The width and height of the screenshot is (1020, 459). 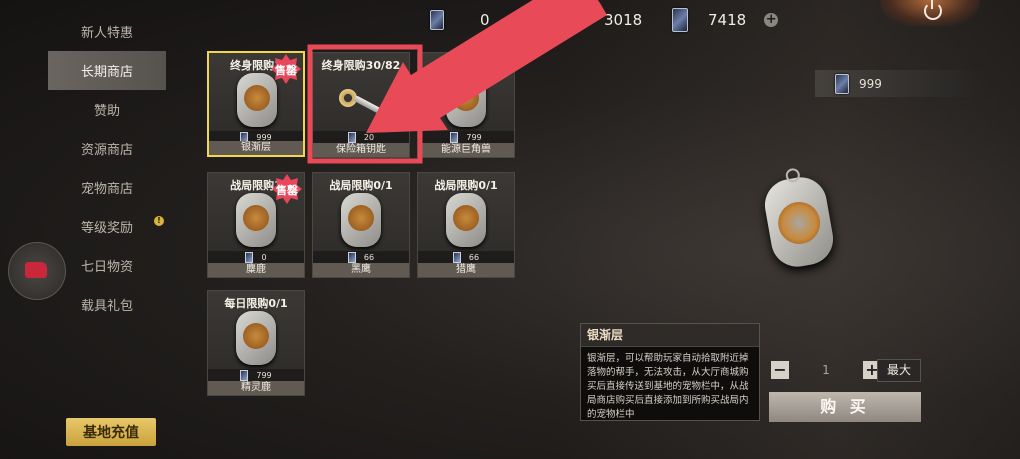 What do you see at coordinates (780, 370) in the screenshot?
I see `decrease-button: −` at bounding box center [780, 370].